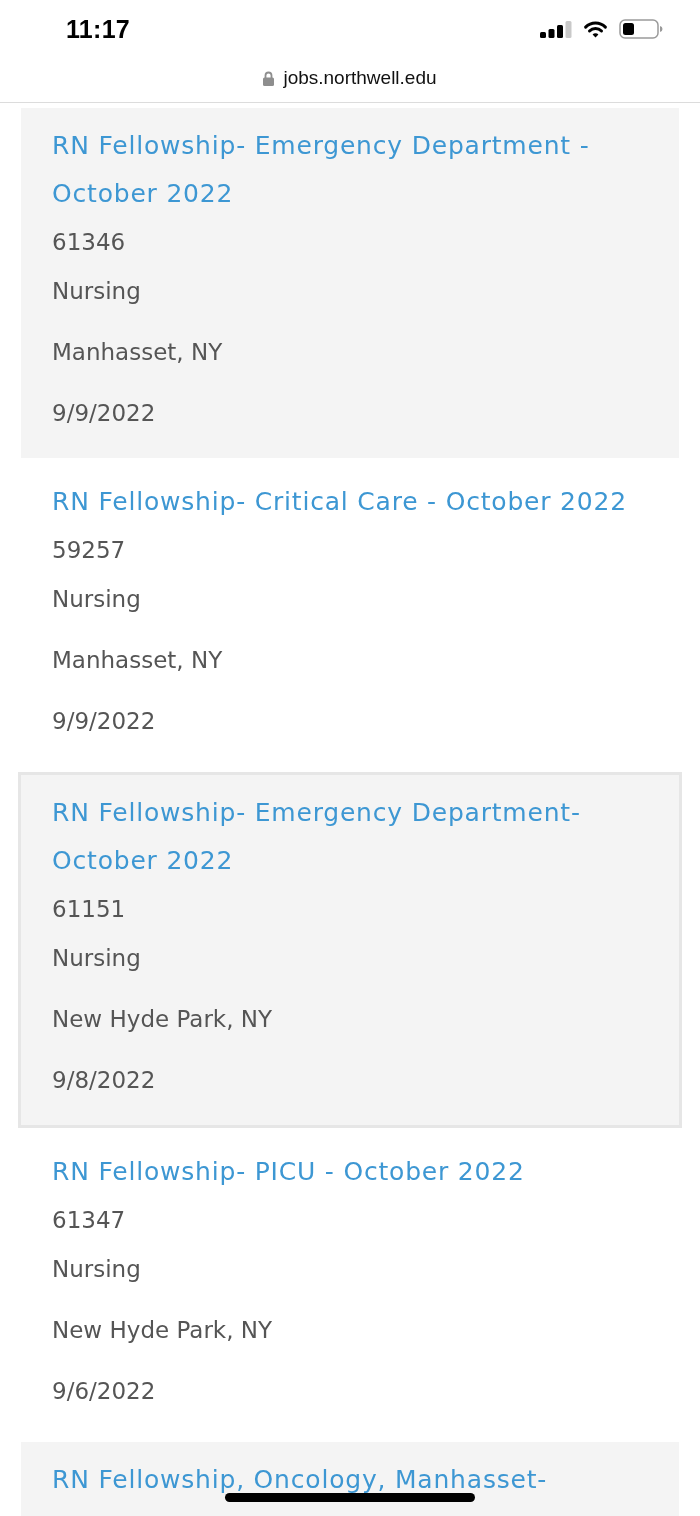 The height and width of the screenshot is (1516, 700). What do you see at coordinates (89, 242) in the screenshot?
I see `job-id: 61346` at bounding box center [89, 242].